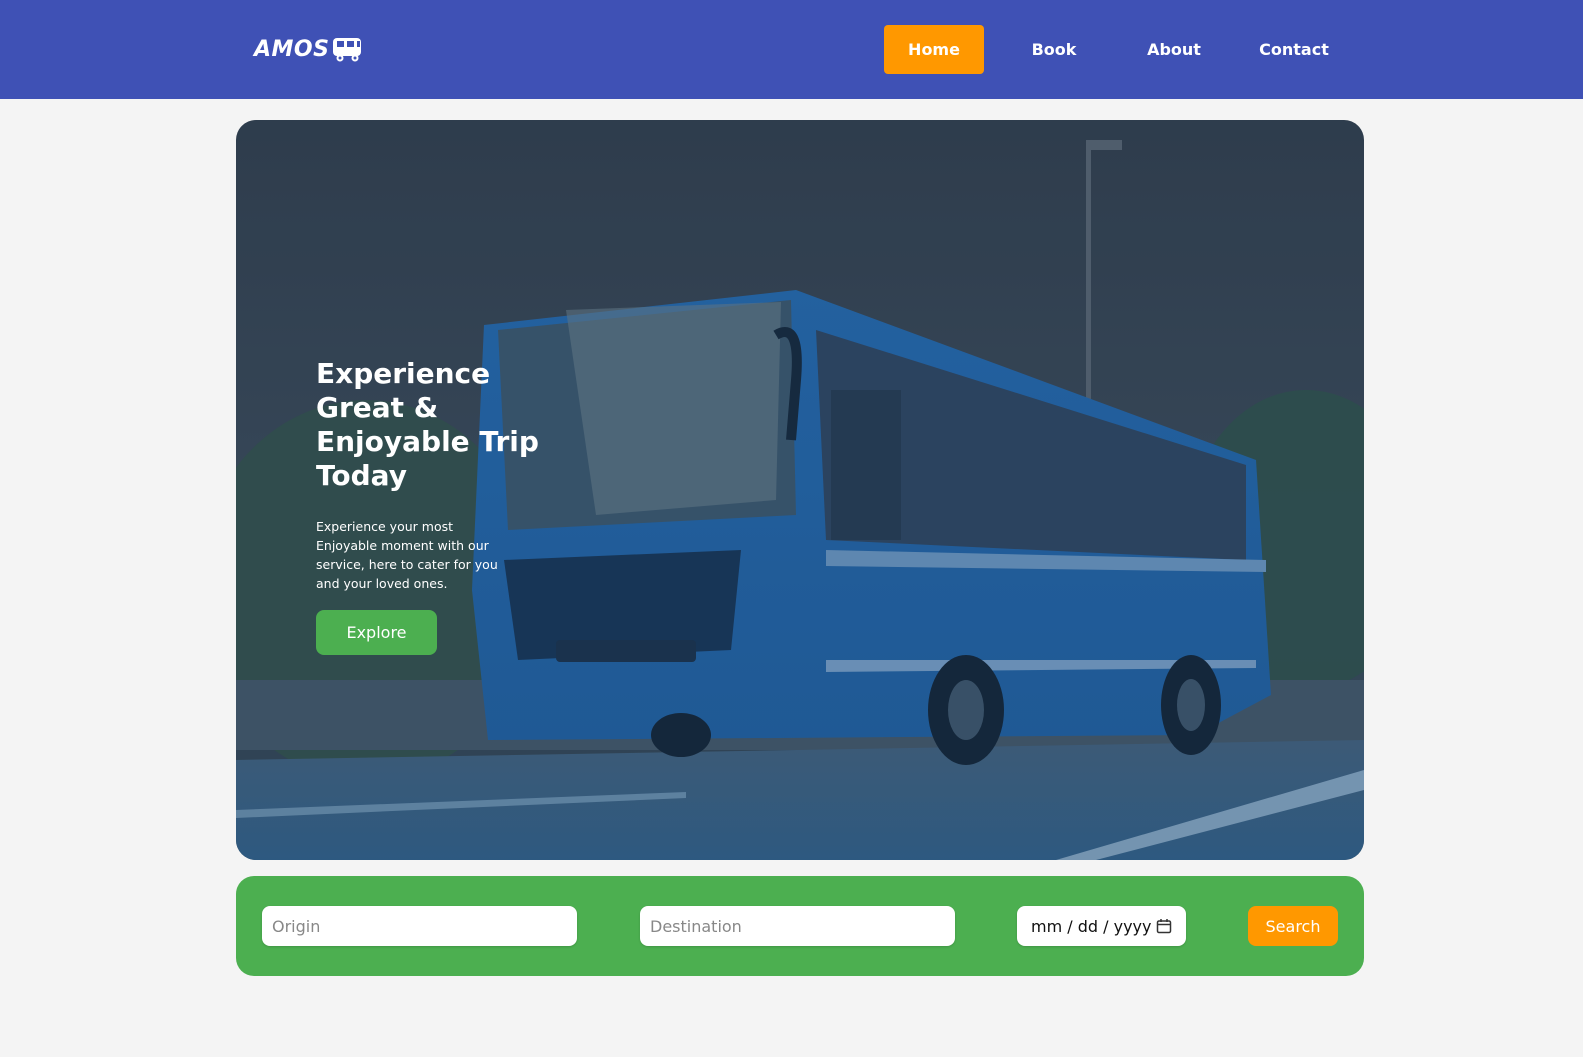  I want to click on calendar-icon, so click(1164, 926).